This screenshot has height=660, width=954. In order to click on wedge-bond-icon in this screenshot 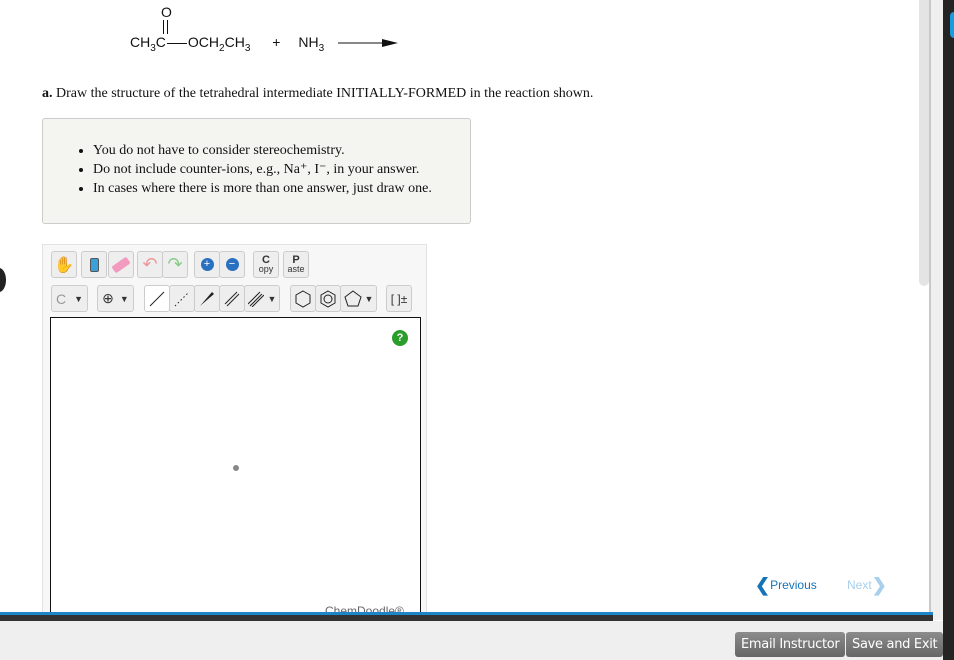, I will do `click(207, 298)`.